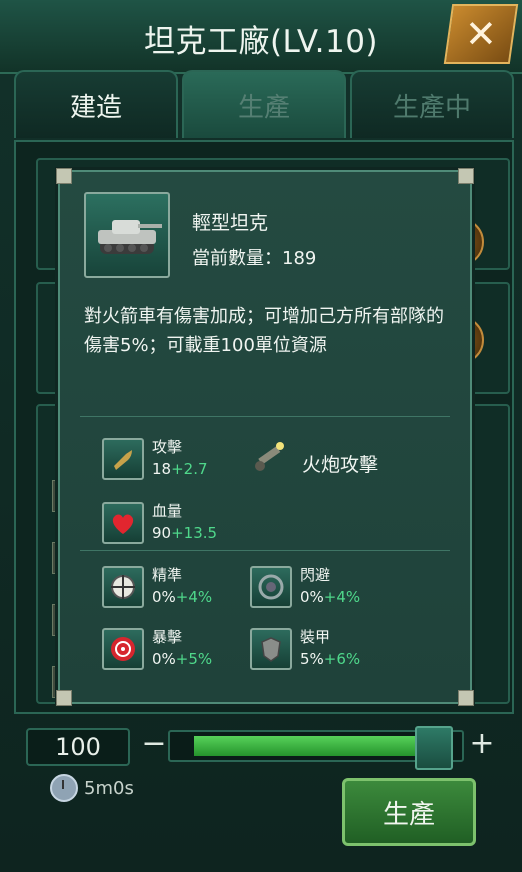  Describe the element at coordinates (185, 533) in the screenshot. I see `hp-value: 90+13.5` at that location.